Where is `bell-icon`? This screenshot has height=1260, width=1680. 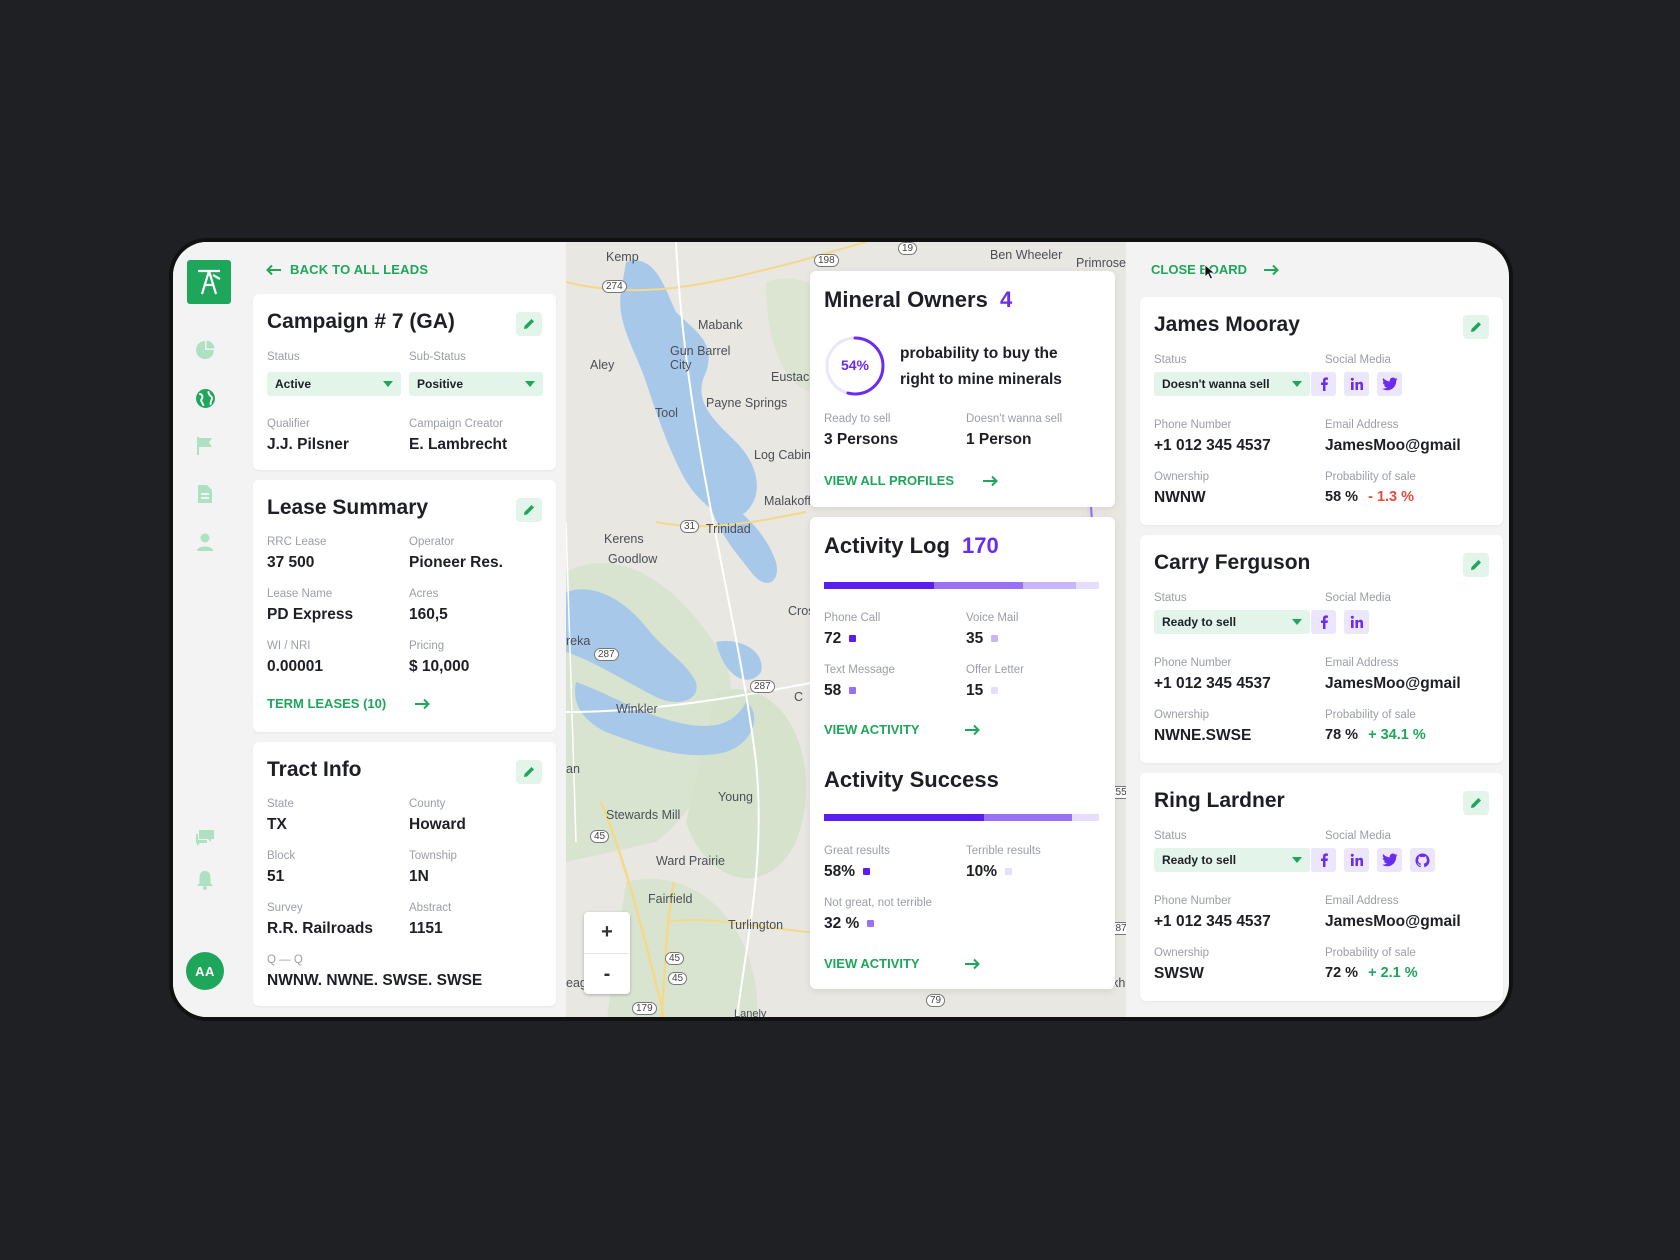
bell-icon is located at coordinates (205, 880).